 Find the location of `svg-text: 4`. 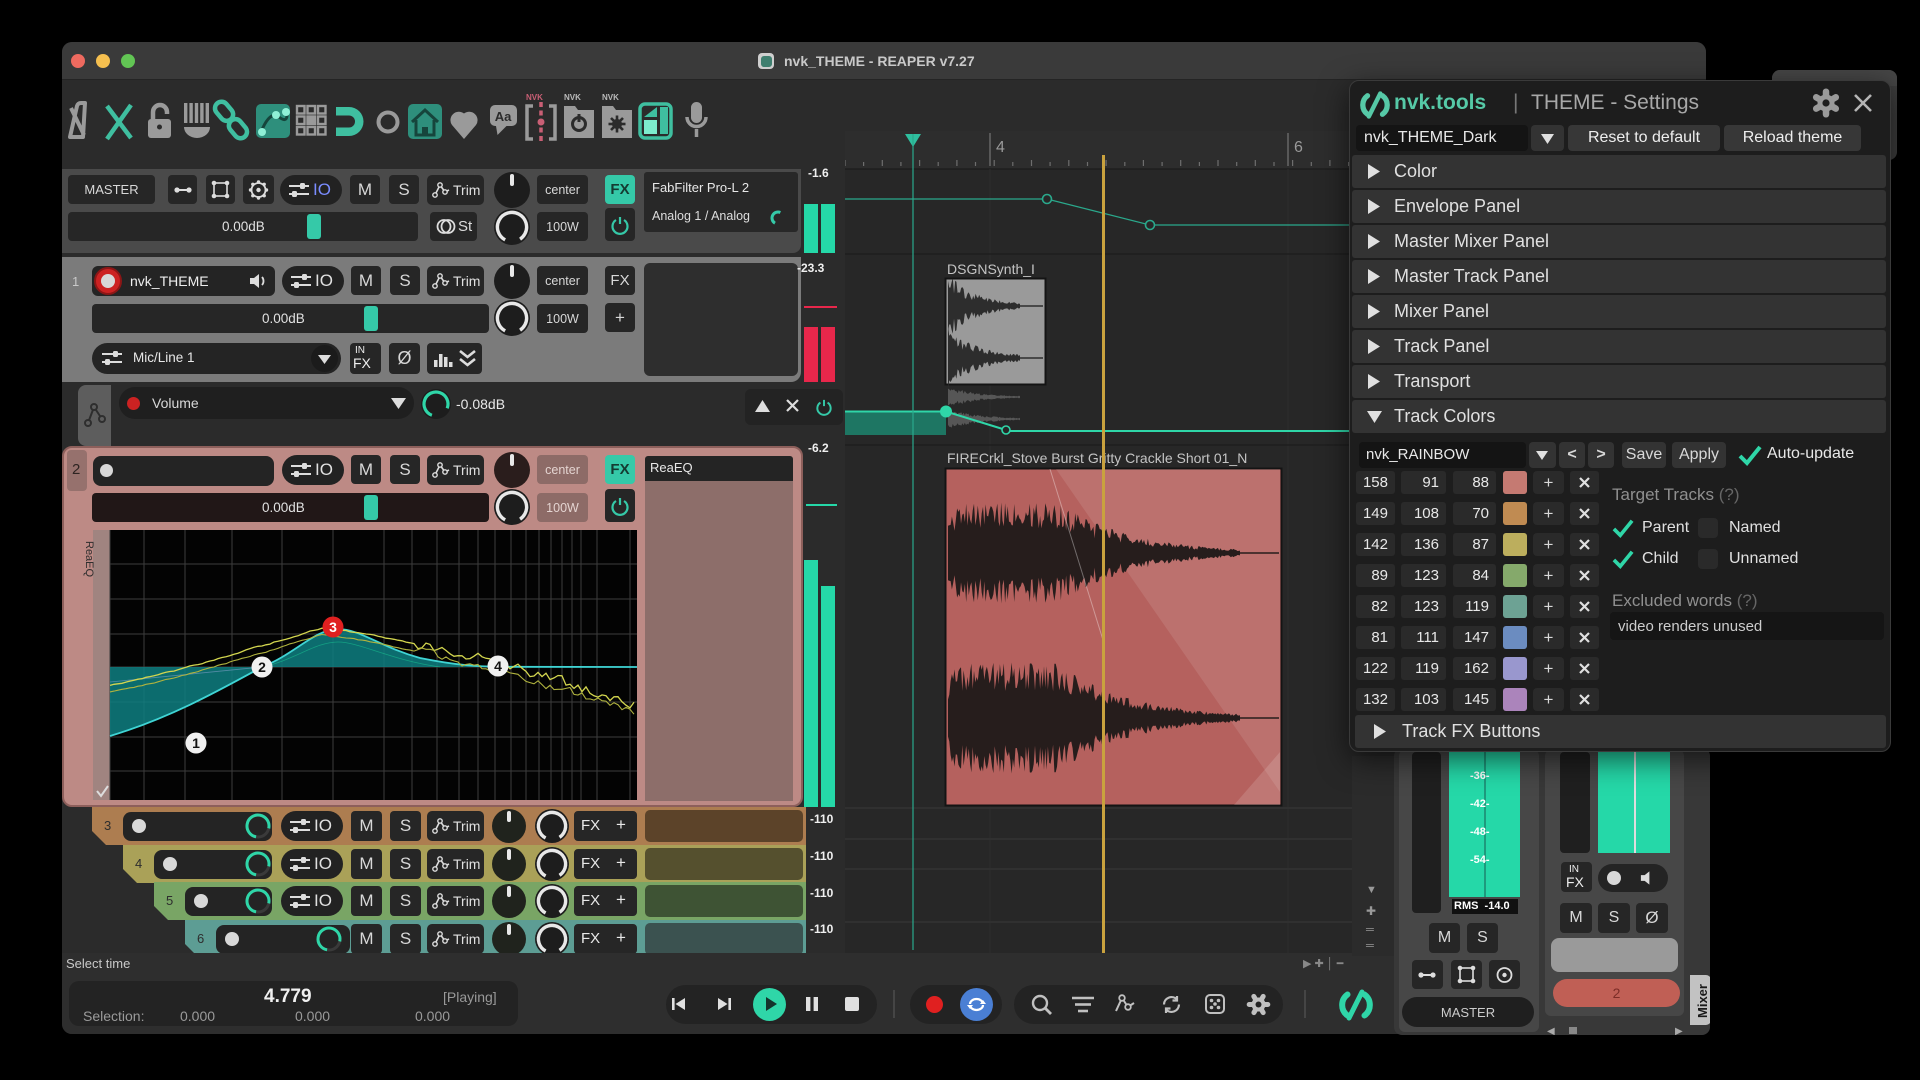

svg-text: 4 is located at coordinates (498, 666).